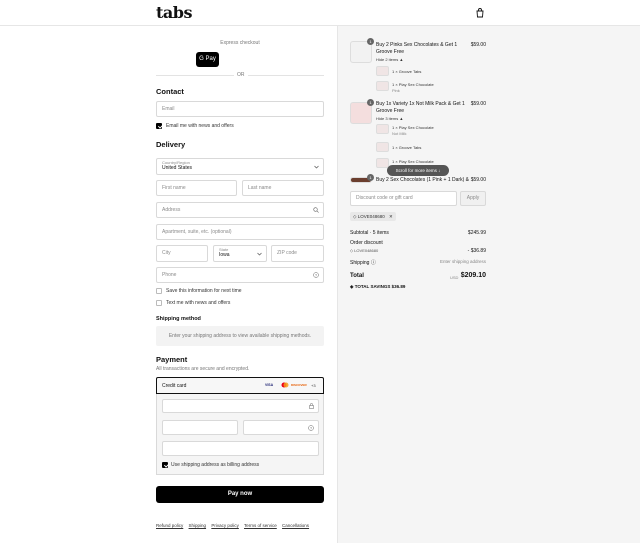 Image resolution: width=640 pixels, height=543 pixels. What do you see at coordinates (389, 59) in the screenshot?
I see `hide-items-toggle: Hide 2 items ▲` at bounding box center [389, 59].